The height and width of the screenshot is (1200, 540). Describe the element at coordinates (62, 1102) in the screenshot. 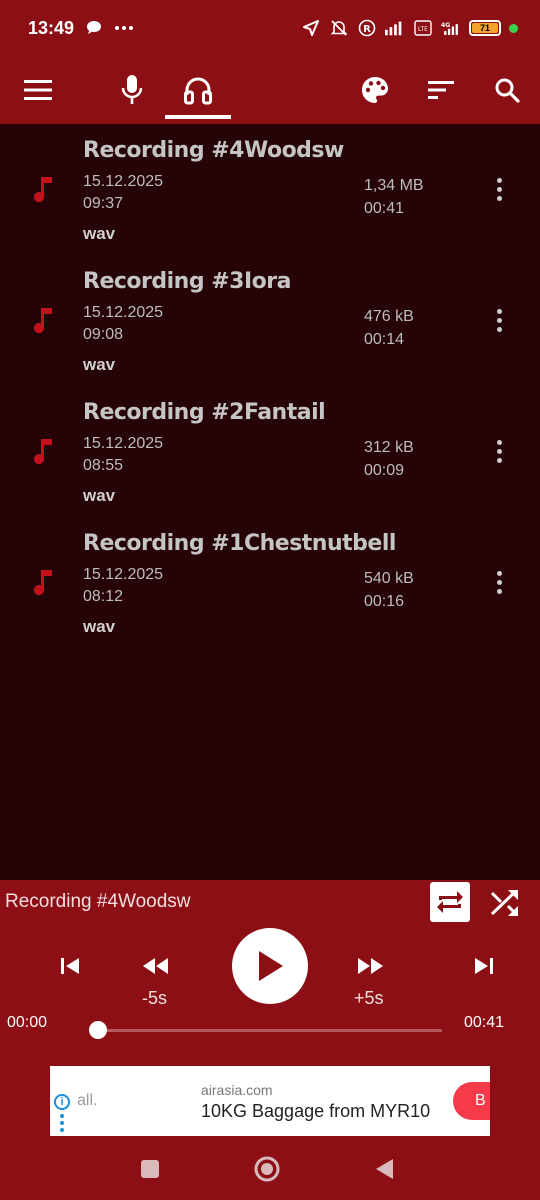

I see `info-icon: i` at that location.